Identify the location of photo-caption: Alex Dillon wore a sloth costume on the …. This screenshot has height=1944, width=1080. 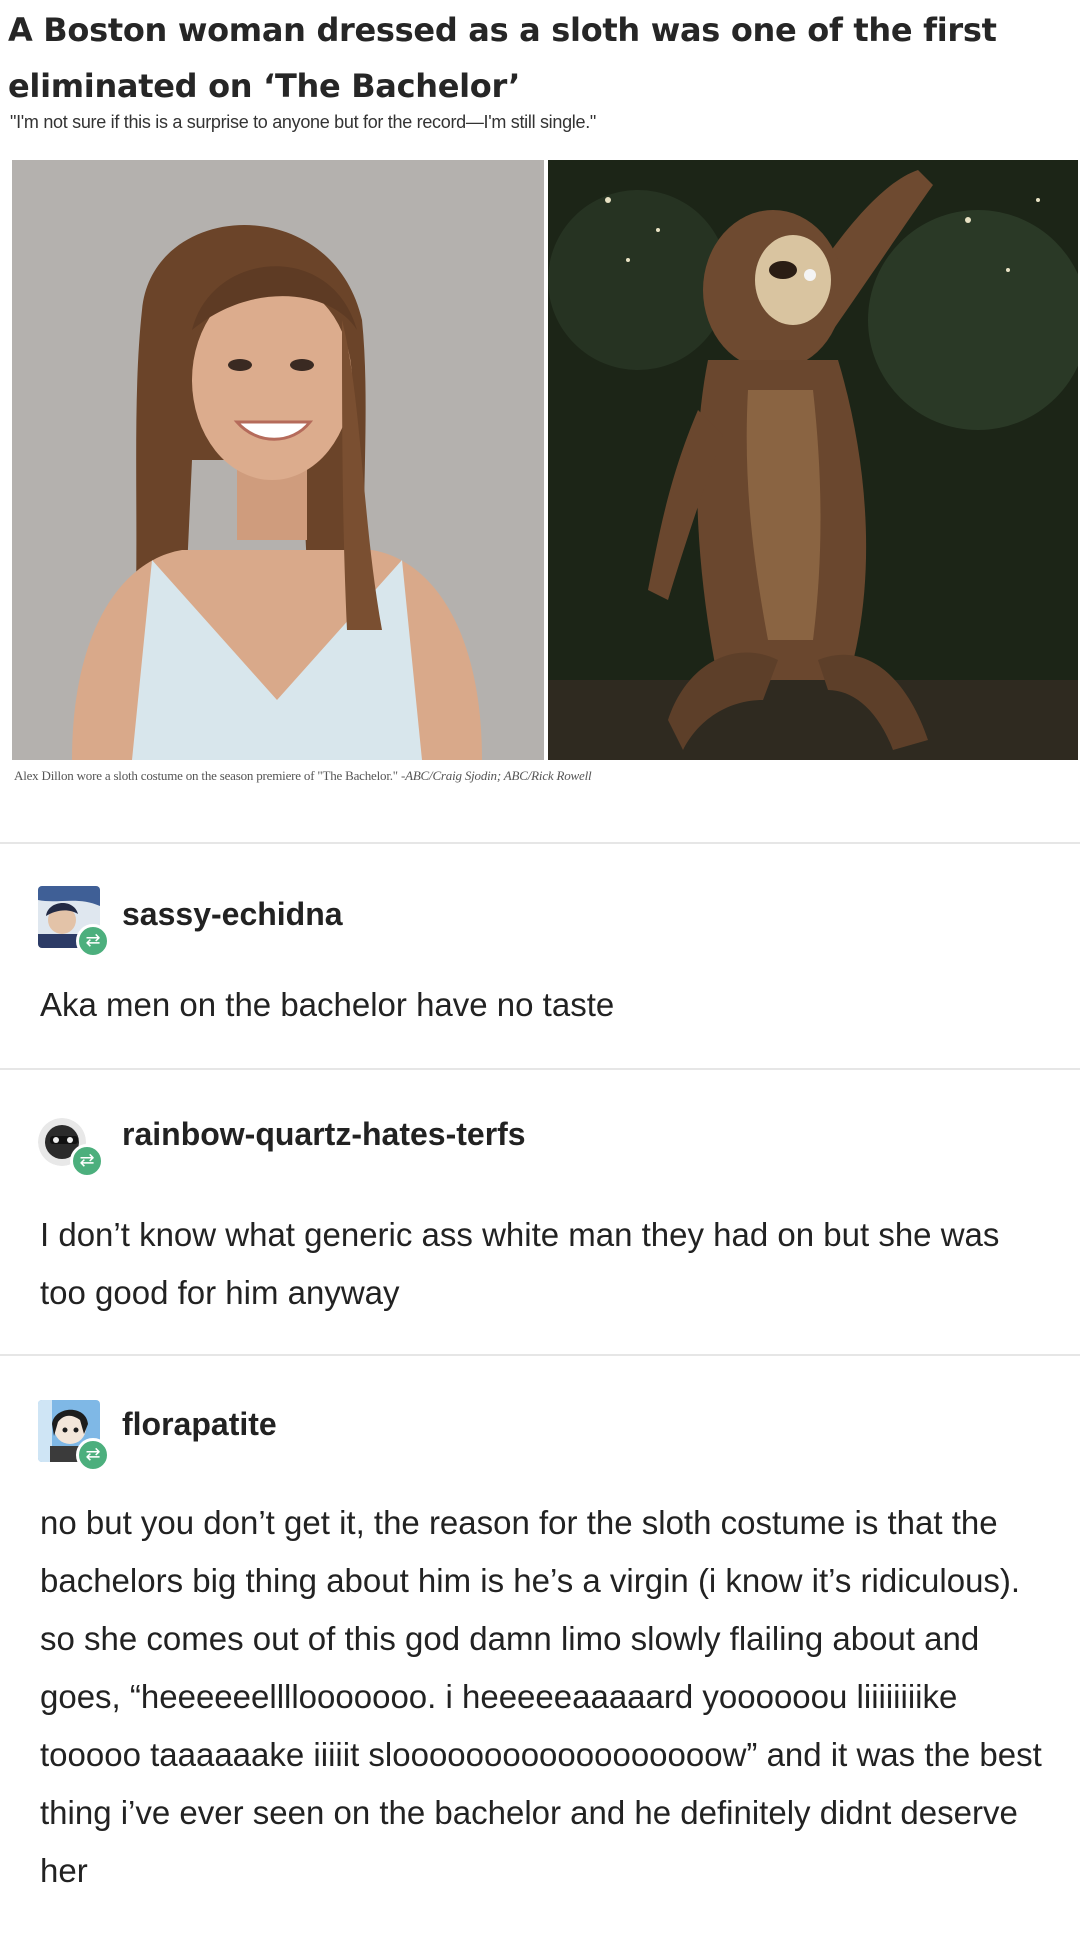
(303, 776).